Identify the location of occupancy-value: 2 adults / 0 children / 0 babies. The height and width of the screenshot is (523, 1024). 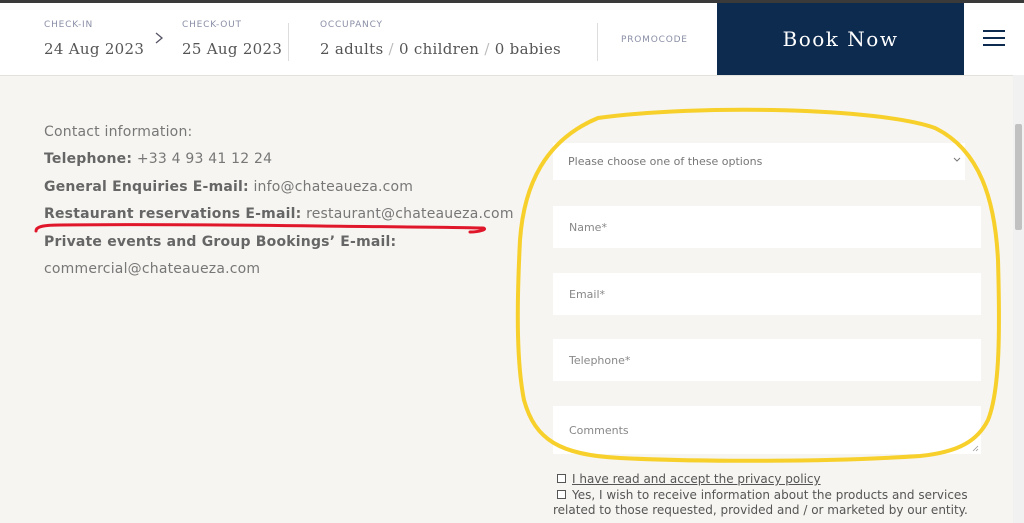
(440, 49).